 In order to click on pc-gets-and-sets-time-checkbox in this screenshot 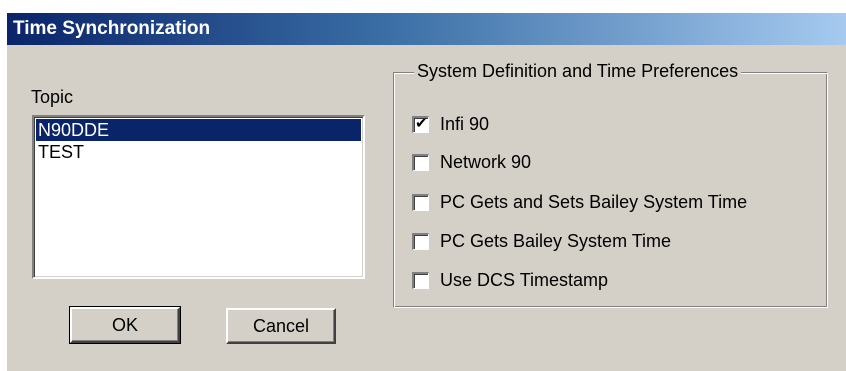, I will do `click(420, 202)`.